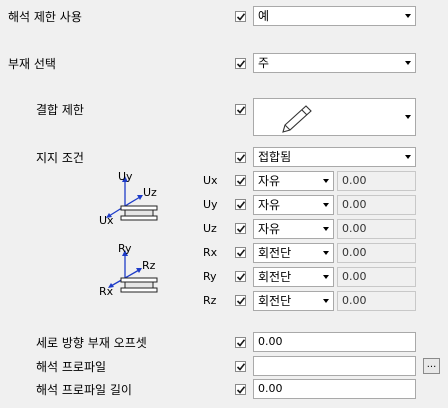 The height and width of the screenshot is (408, 448). I want to click on dof-label-rz: Rz, so click(210, 300).